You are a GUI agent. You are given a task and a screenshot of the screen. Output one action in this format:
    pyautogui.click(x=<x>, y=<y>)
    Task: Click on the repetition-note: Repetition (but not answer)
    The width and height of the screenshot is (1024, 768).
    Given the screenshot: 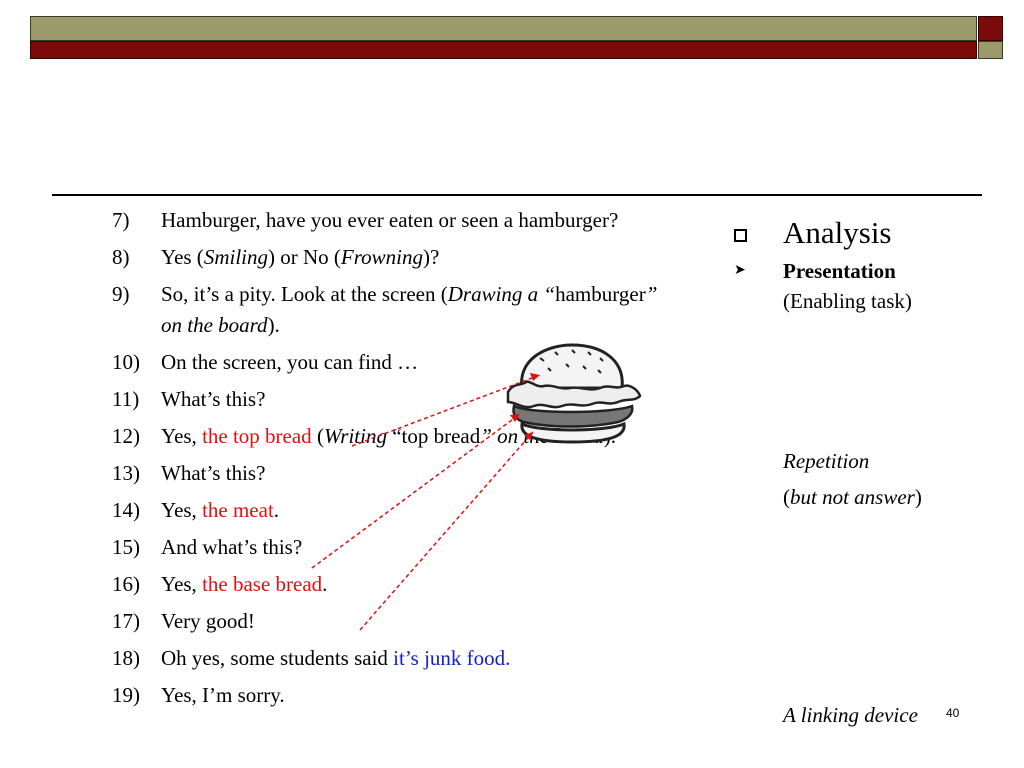 What is the action you would take?
    pyautogui.click(x=852, y=479)
    